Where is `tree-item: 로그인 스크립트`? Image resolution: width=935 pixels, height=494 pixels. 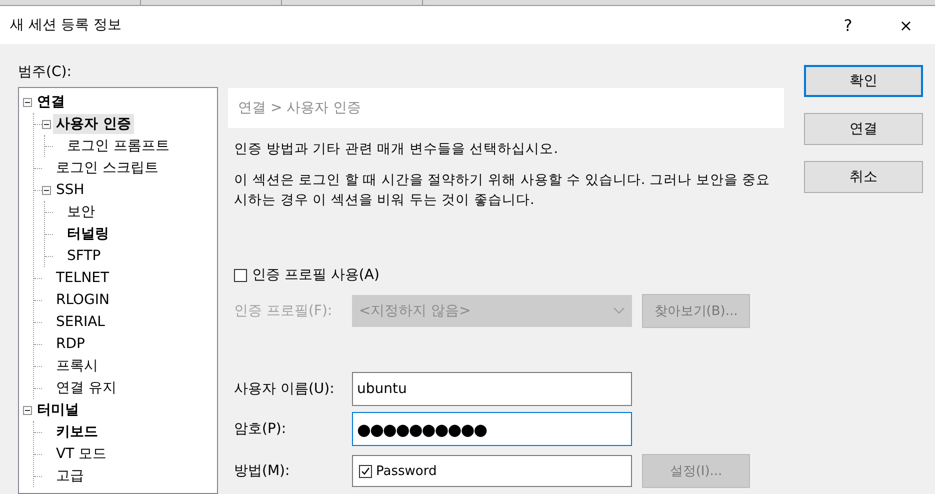
tree-item: 로그인 스크립트 is located at coordinates (107, 168).